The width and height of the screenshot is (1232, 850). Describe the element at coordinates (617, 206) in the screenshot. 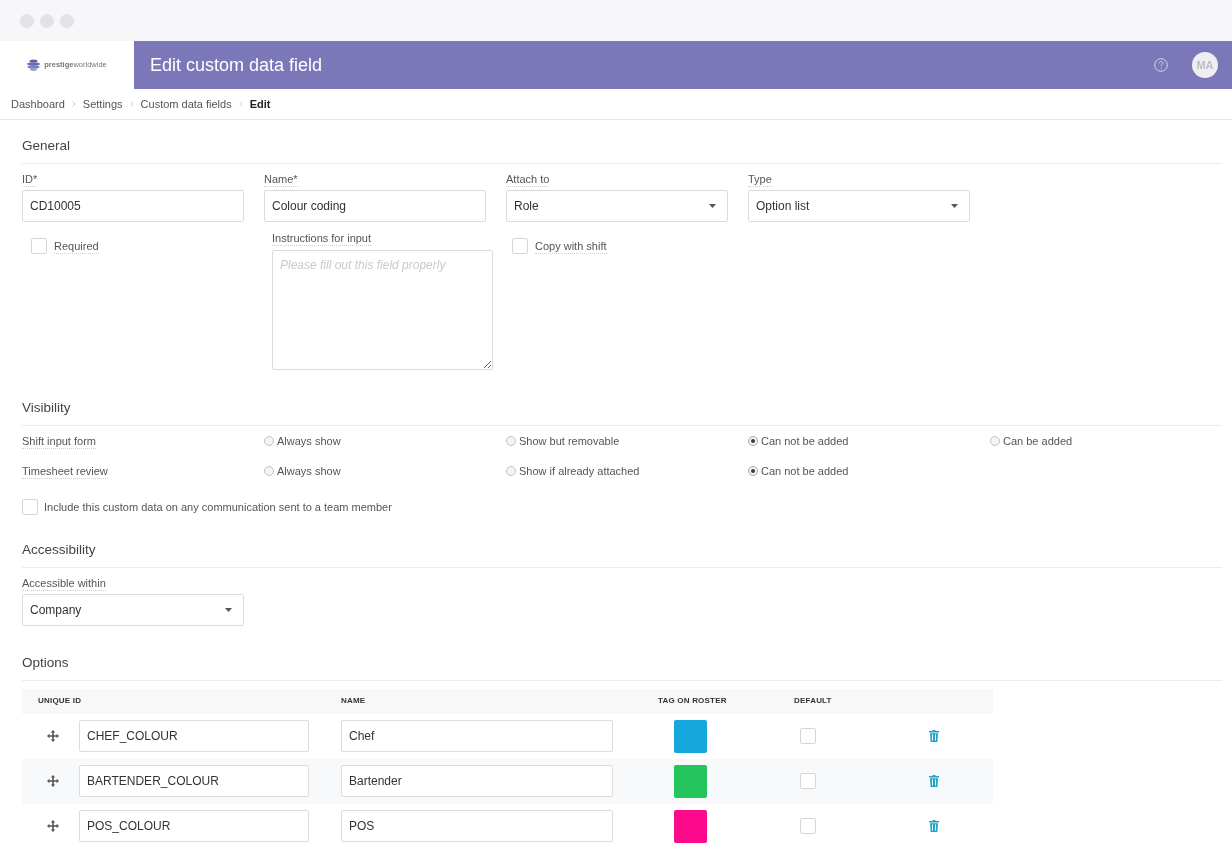

I see `select-field: Role` at that location.